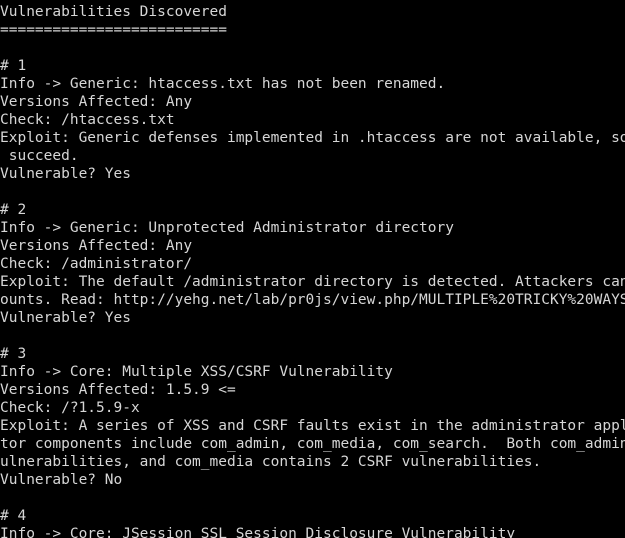  Describe the element at coordinates (13, 66) in the screenshot. I see `vuln-number: # 1` at that location.